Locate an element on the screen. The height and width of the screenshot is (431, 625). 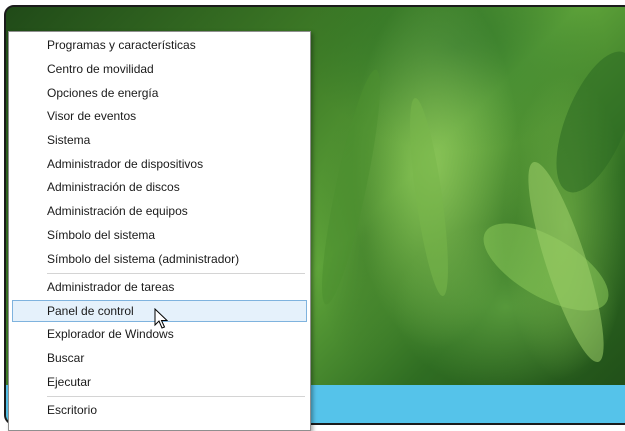
menu-item-programas-caracteristicas: Programas y características is located at coordinates (159, 45).